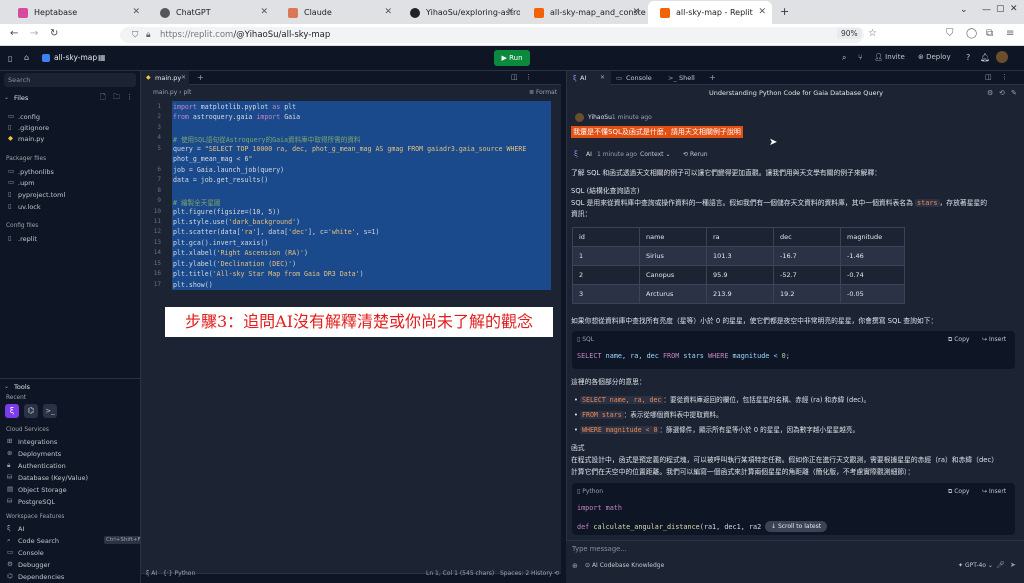  I want to click on browser-tab-github: YihaoSu/exploring-astro ✕, so click(459, 12).